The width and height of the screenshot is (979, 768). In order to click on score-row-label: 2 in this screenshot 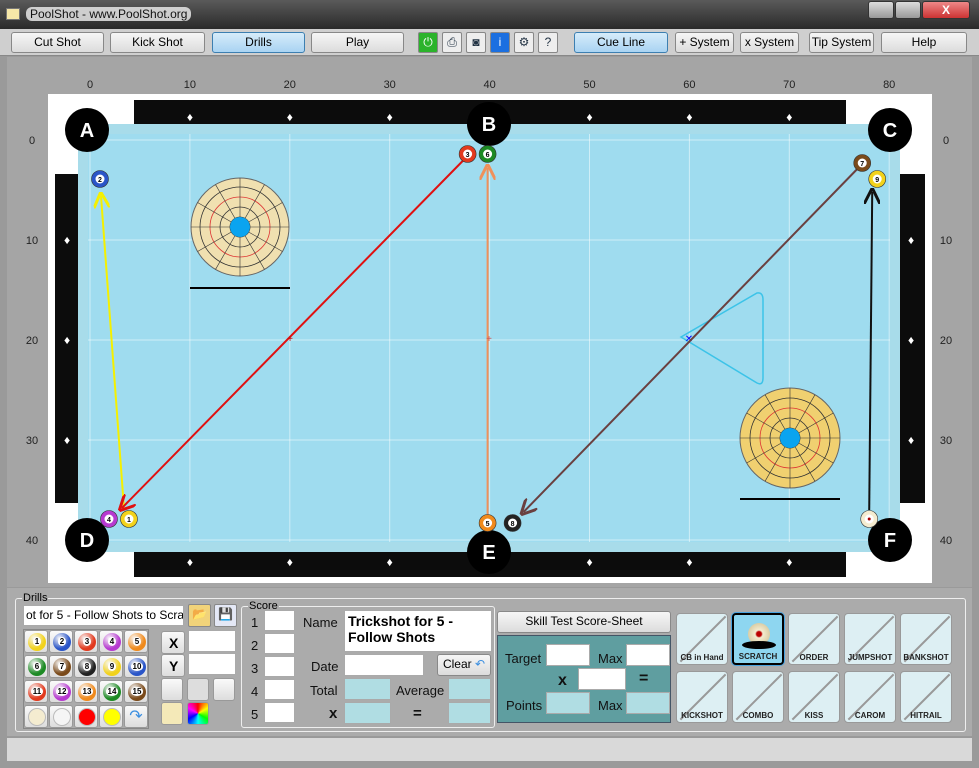, I will do `click(255, 645)`.